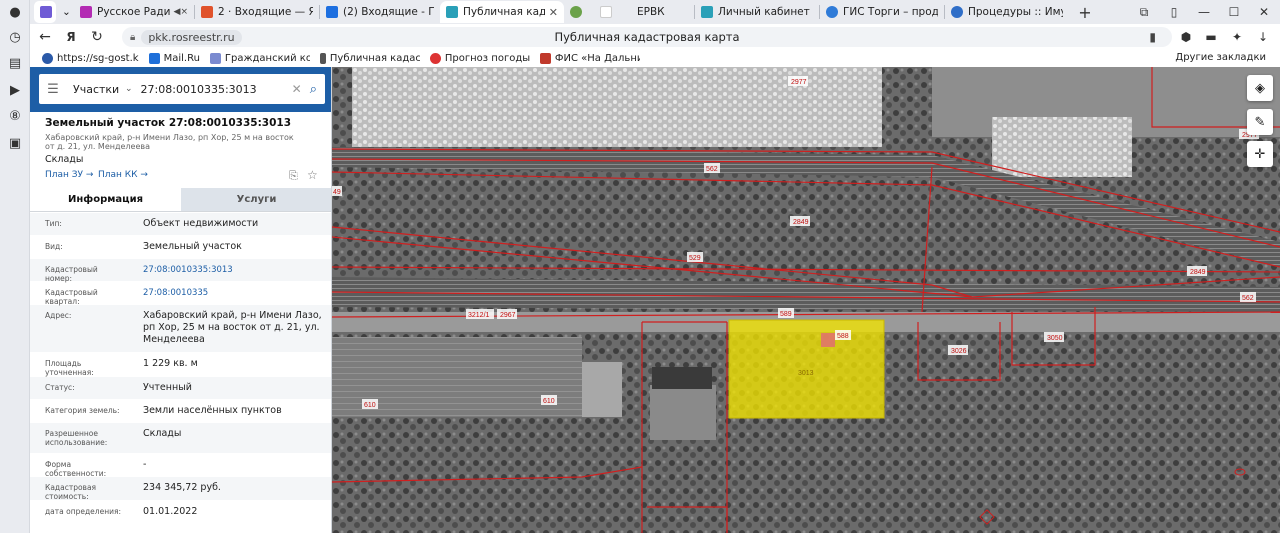 This screenshot has width=1280, height=533. Describe the element at coordinates (99, 89) in the screenshot. I see `search-type-select: Участки` at that location.